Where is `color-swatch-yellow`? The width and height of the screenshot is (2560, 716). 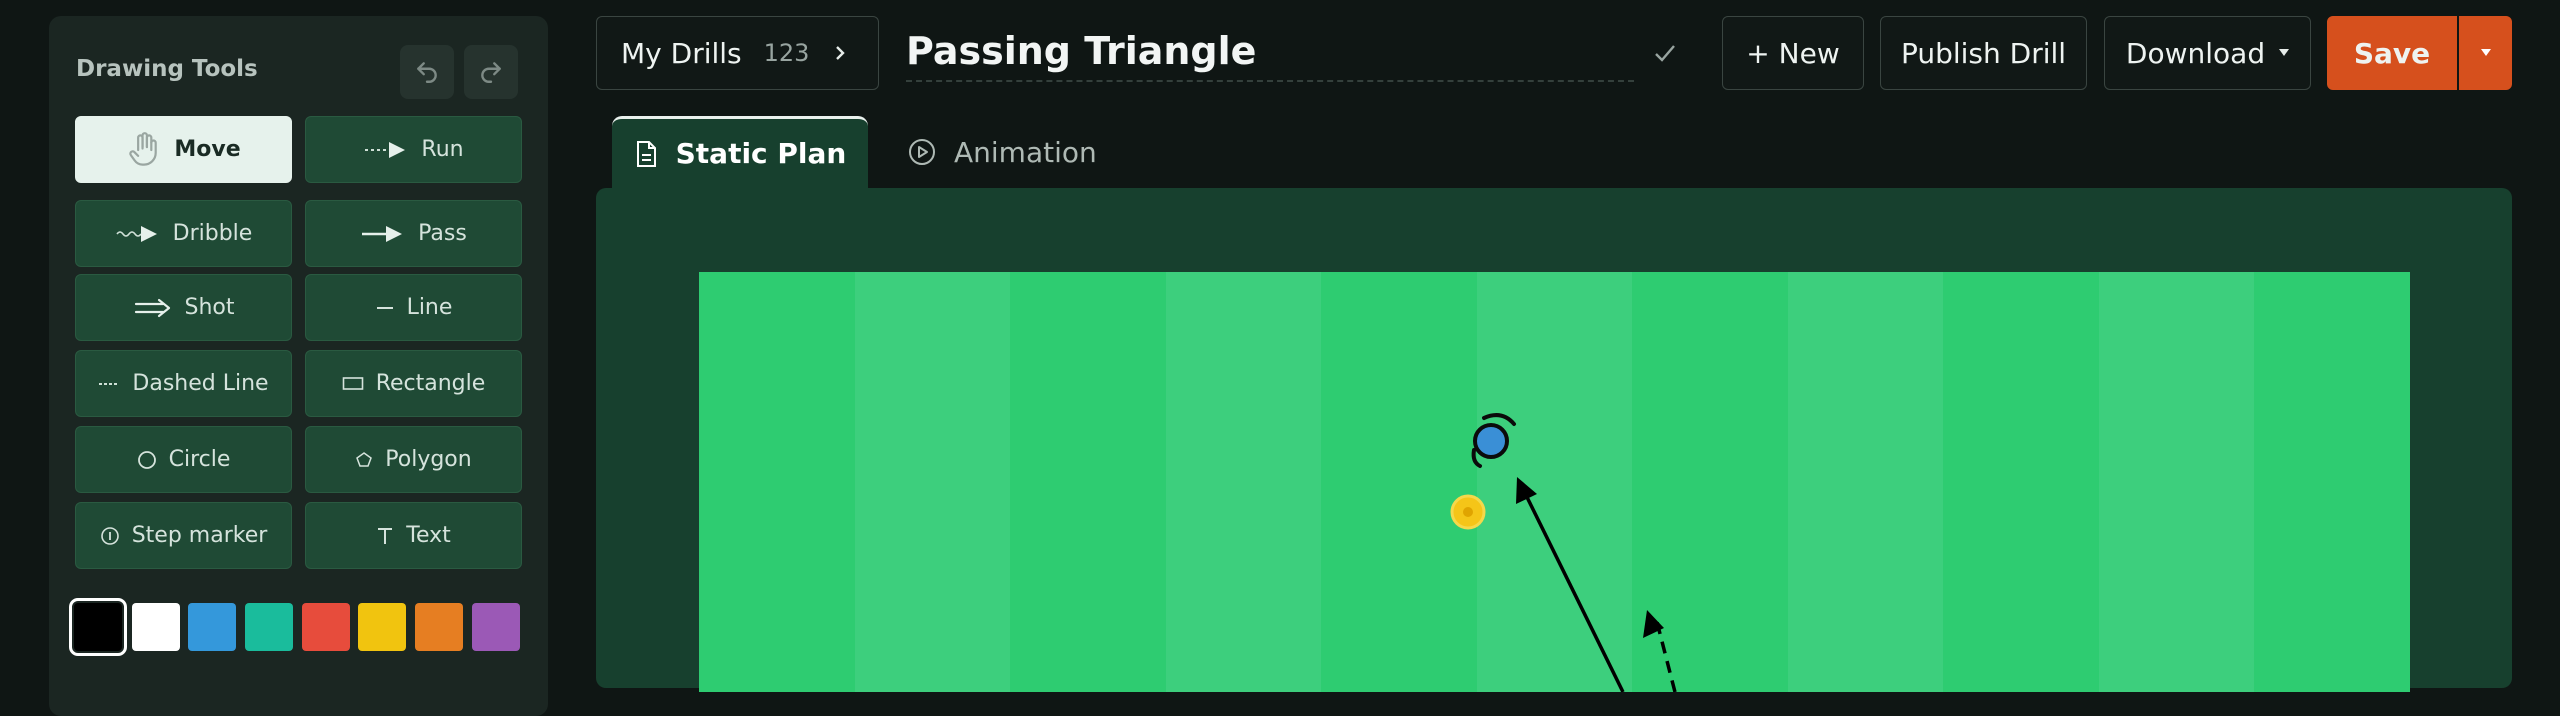
color-swatch-yellow is located at coordinates (382, 627).